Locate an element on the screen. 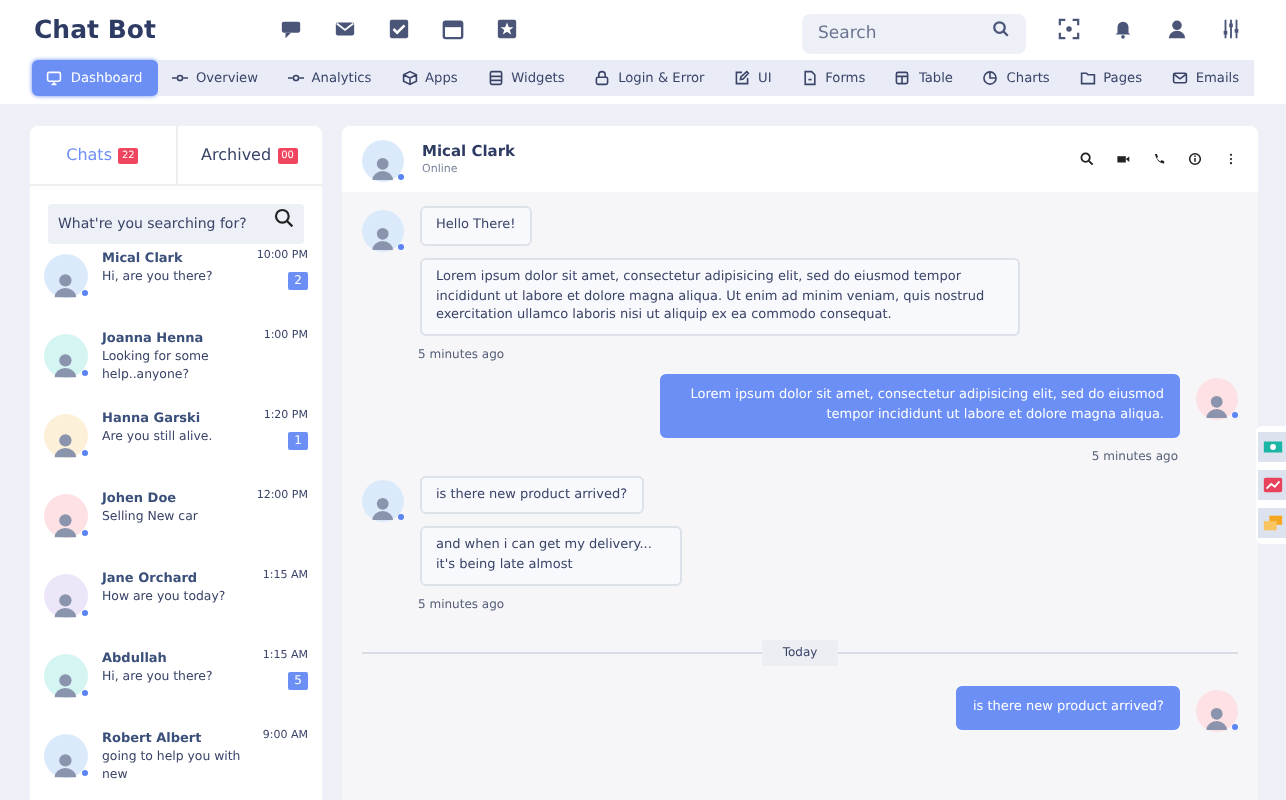  checkbox-icon is located at coordinates (399, 28).